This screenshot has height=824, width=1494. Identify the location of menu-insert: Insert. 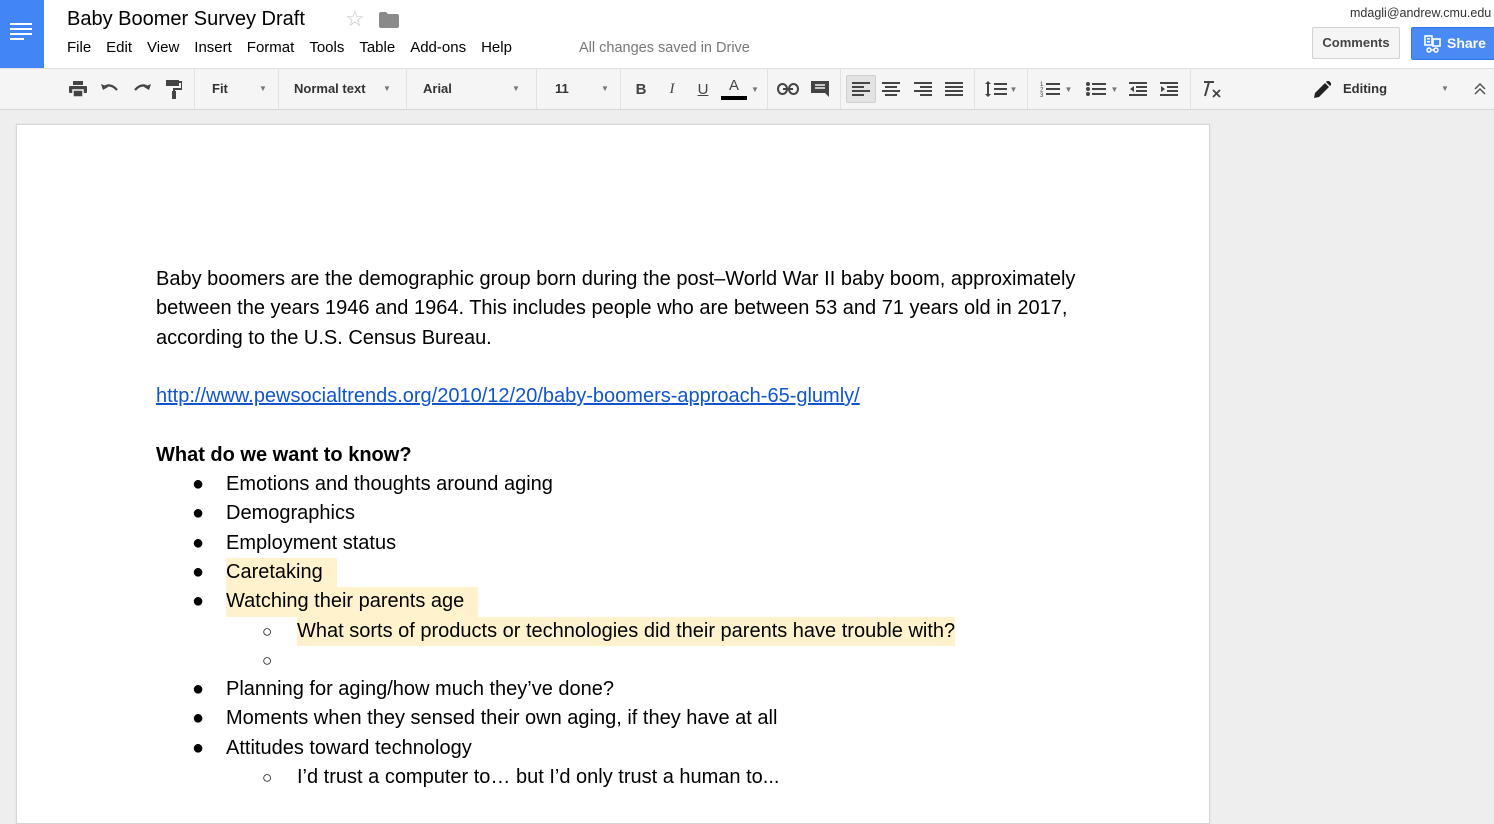
(213, 47).